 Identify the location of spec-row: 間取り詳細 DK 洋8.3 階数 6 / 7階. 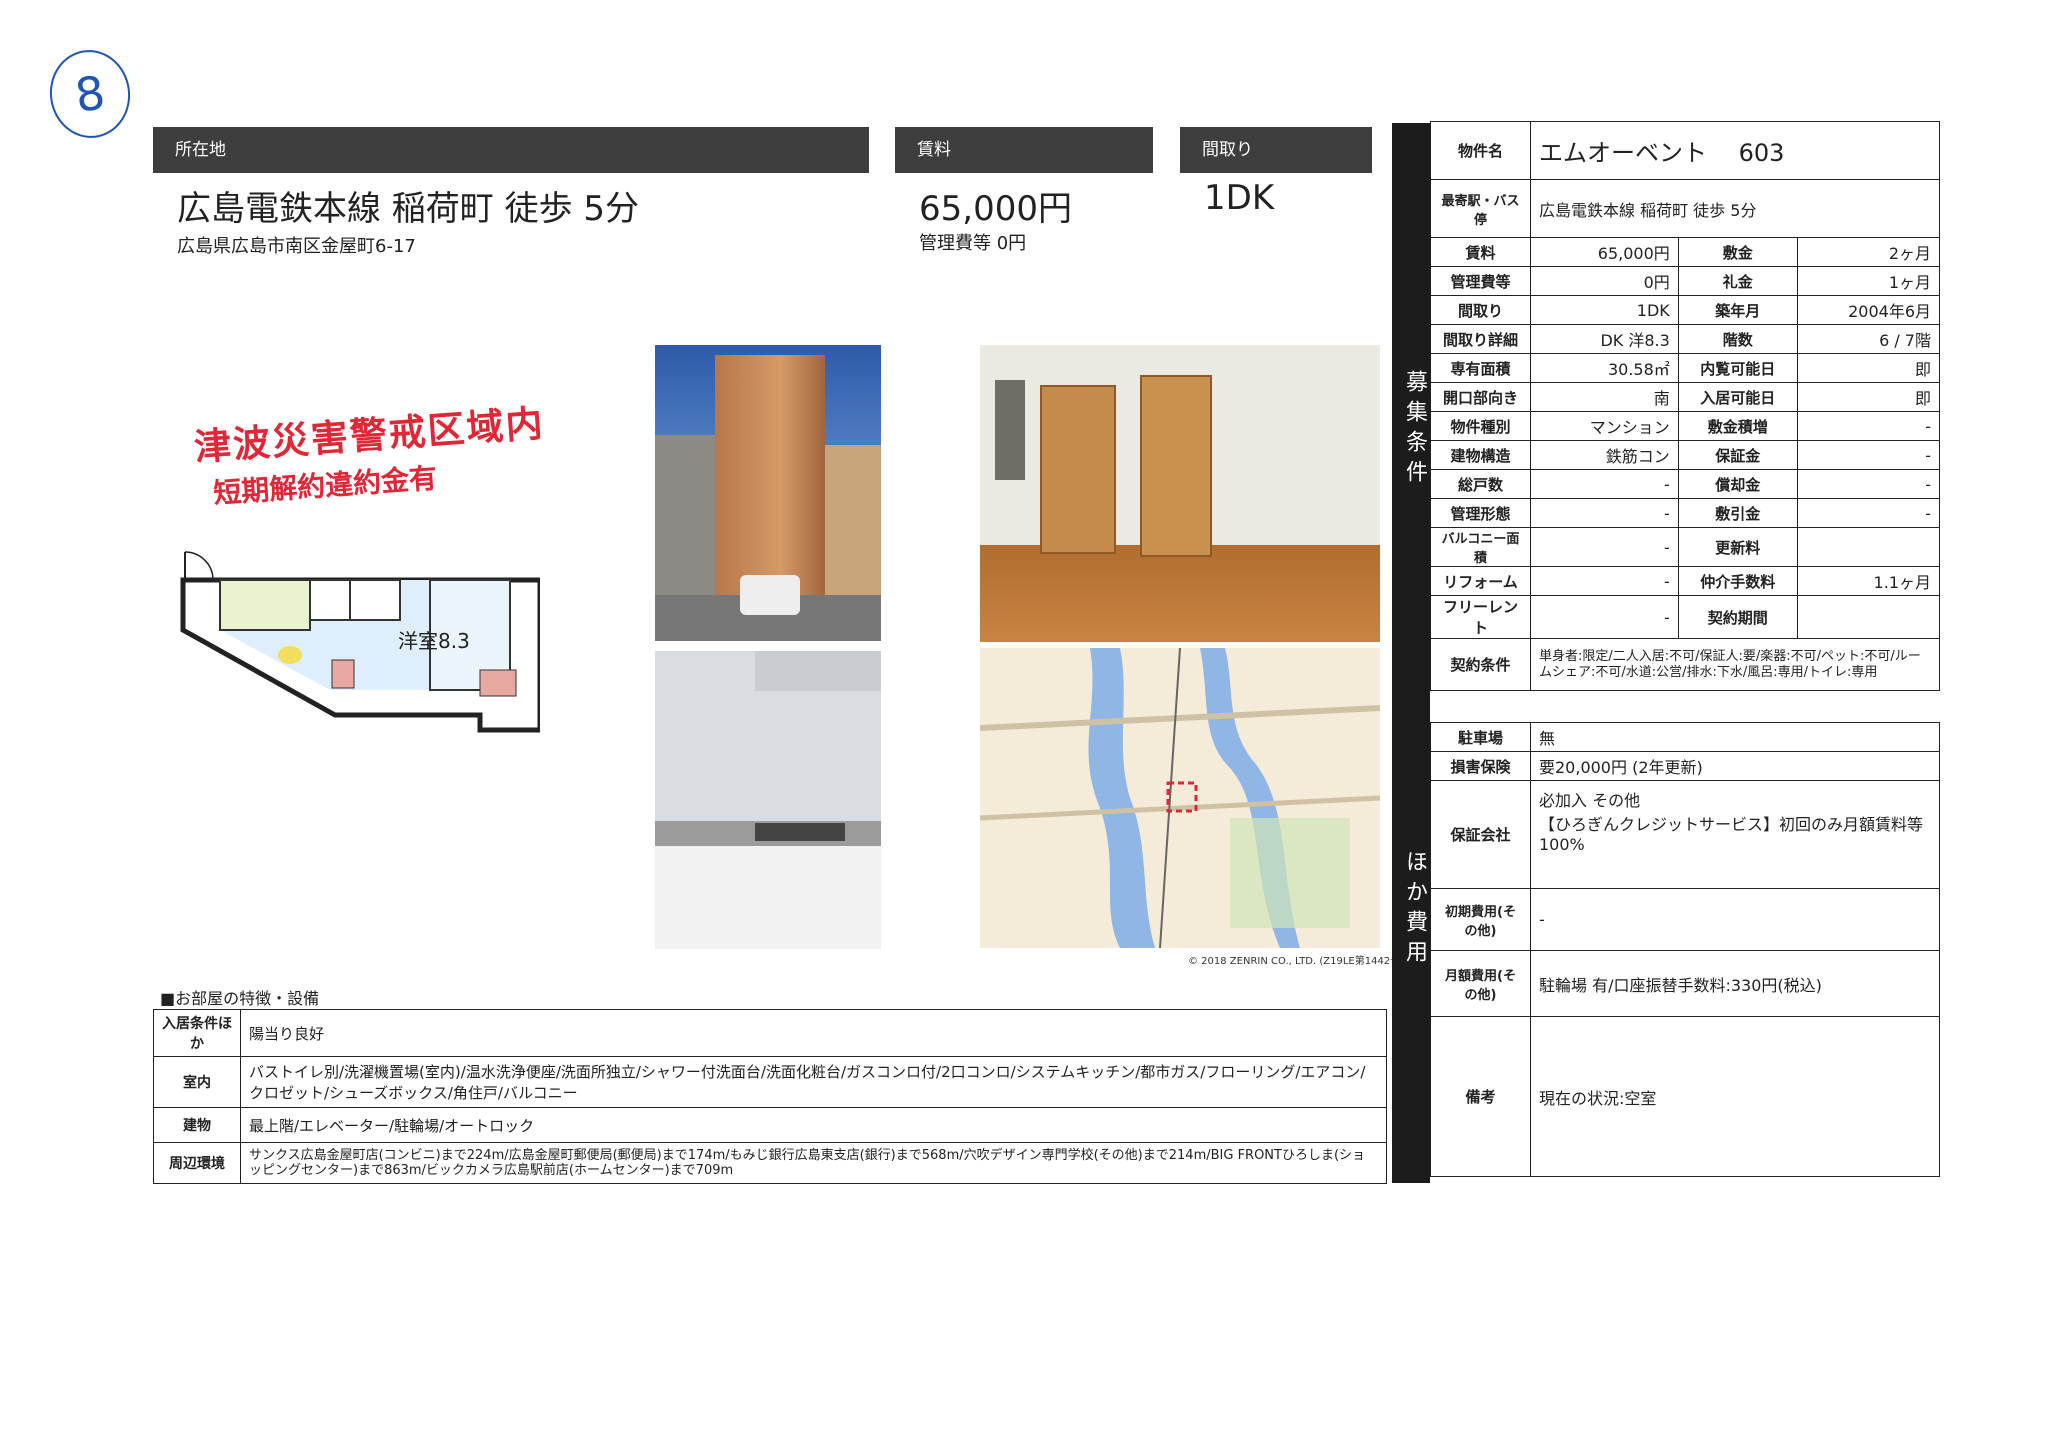
(1685, 339).